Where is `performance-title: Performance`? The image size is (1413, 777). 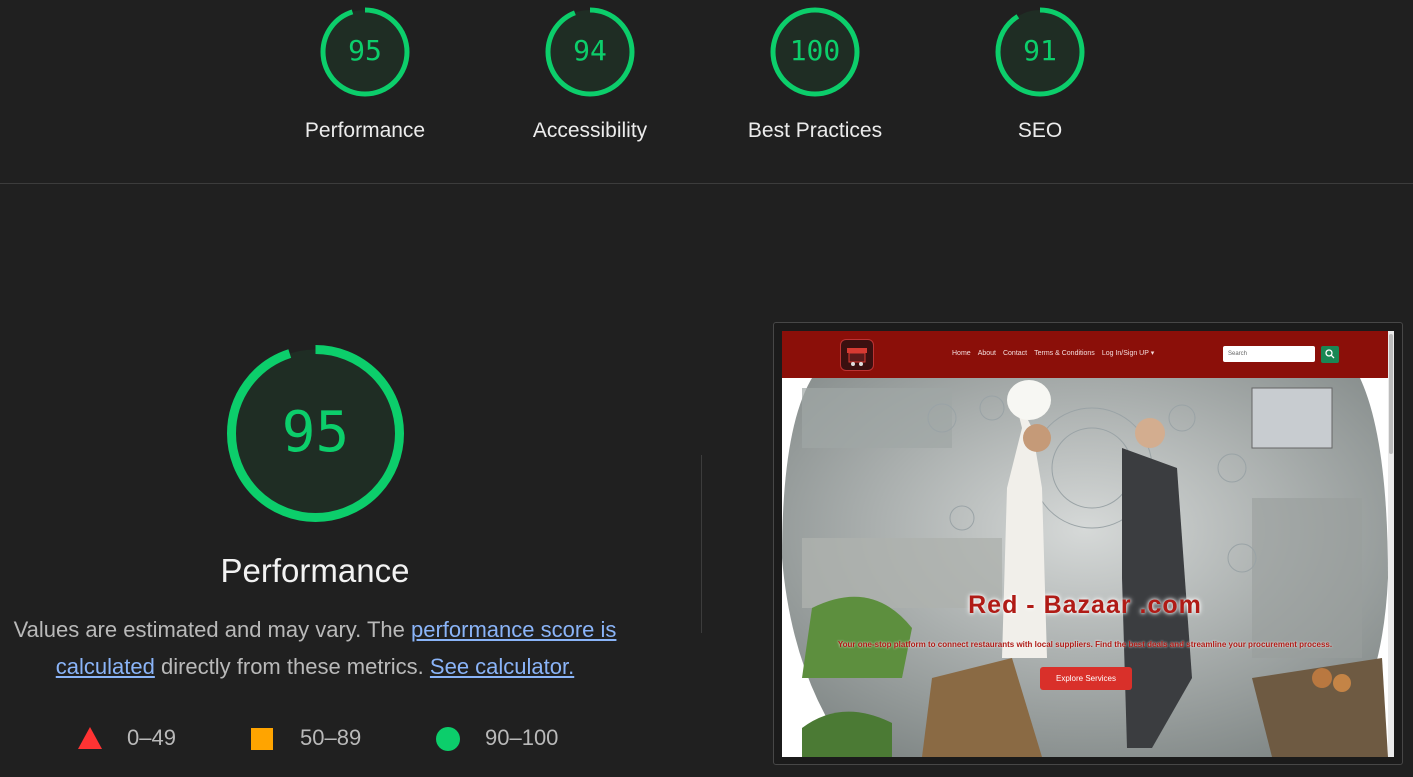
performance-title: Performance is located at coordinates (315, 570).